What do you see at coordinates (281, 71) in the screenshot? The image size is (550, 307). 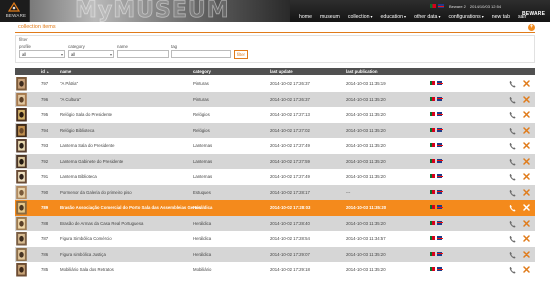 I see `column-last-update-header: last update` at bounding box center [281, 71].